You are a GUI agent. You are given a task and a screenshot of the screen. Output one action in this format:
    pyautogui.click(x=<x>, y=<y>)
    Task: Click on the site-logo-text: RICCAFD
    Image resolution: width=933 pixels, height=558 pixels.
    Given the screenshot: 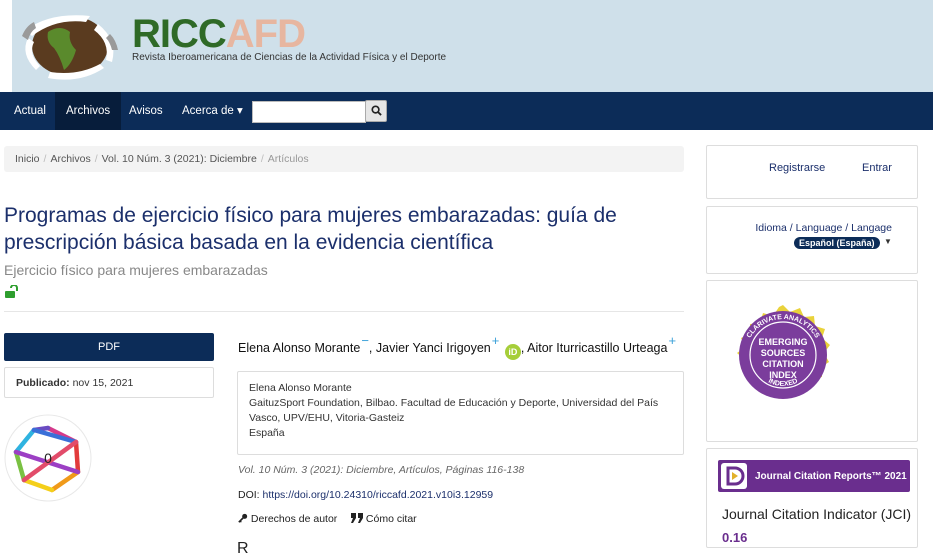 What is the action you would take?
    pyautogui.click(x=219, y=34)
    